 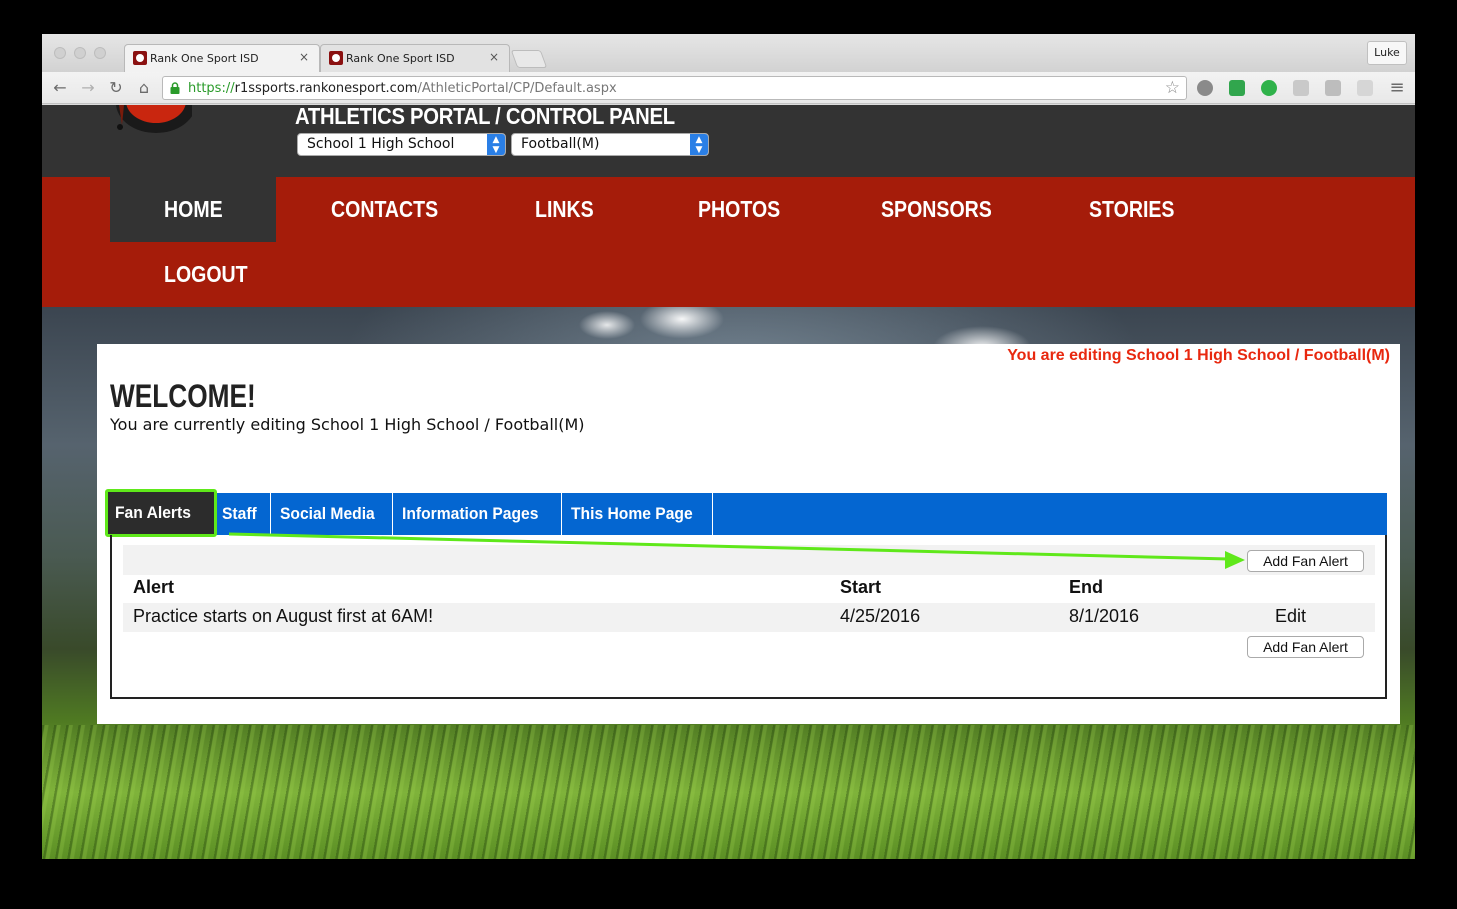 What do you see at coordinates (569, 209) in the screenshot?
I see `nav-links: LINKS` at bounding box center [569, 209].